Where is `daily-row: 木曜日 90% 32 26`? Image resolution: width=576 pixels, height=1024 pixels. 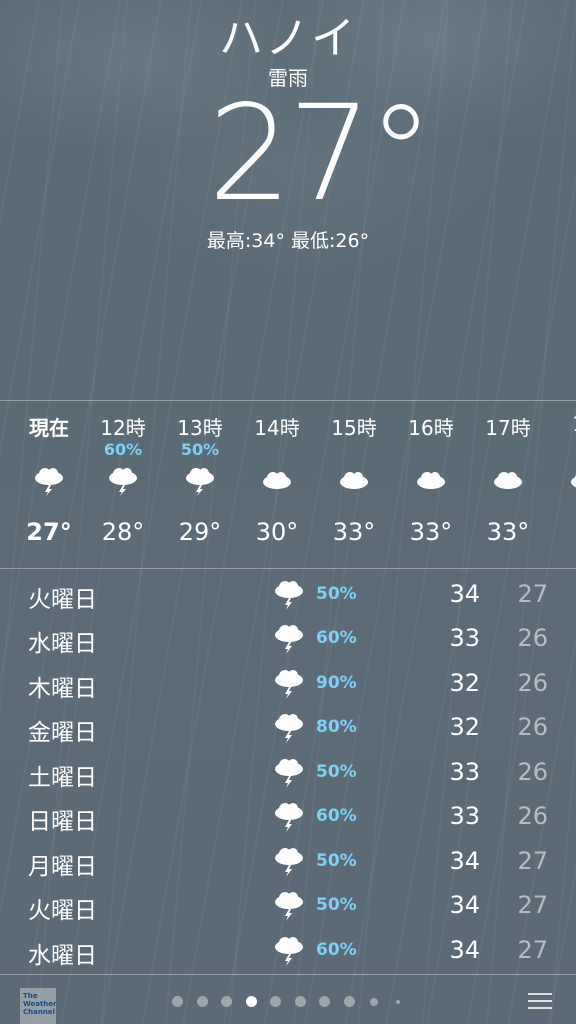
daily-row: 木曜日 90% 32 26 is located at coordinates (288, 683).